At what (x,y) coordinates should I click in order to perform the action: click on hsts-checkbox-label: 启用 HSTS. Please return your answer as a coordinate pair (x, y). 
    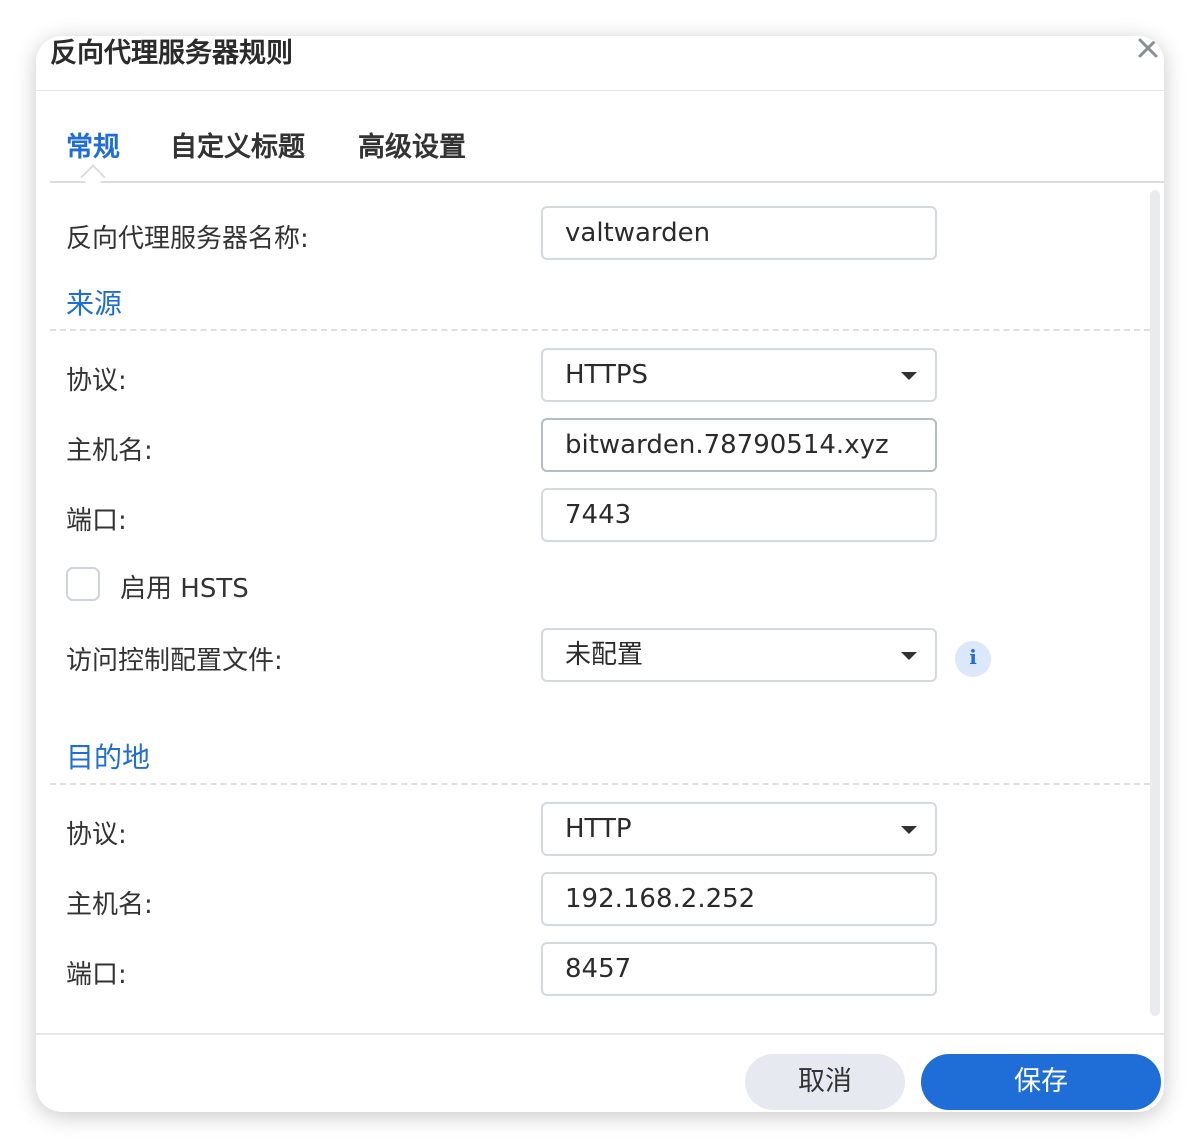
    Looking at the image, I should click on (184, 586).